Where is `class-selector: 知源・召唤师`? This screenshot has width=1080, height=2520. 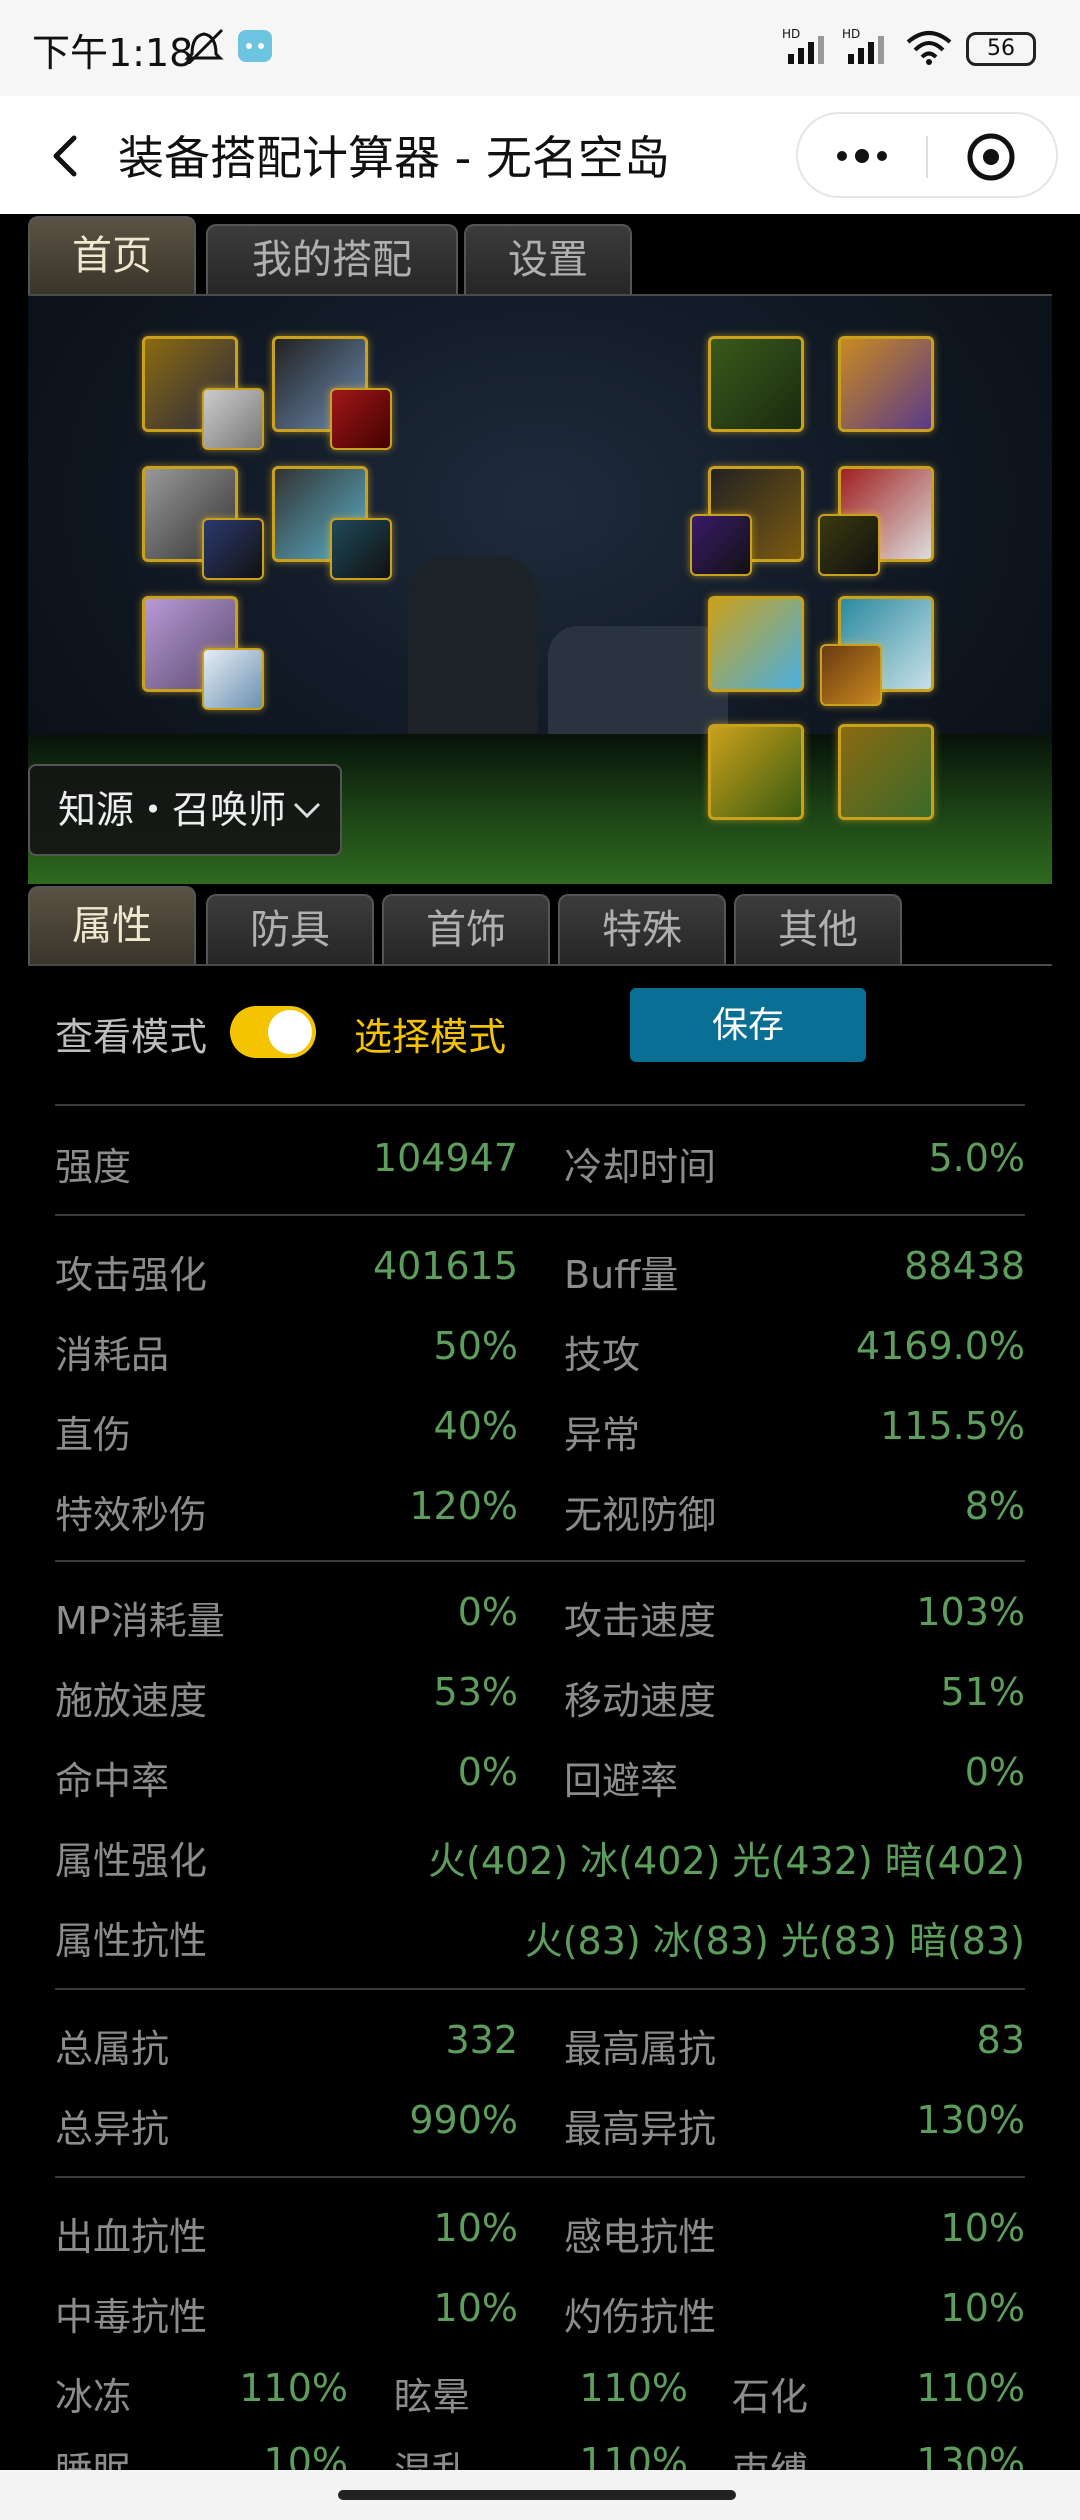 class-selector: 知源・召唤师 is located at coordinates (185, 810).